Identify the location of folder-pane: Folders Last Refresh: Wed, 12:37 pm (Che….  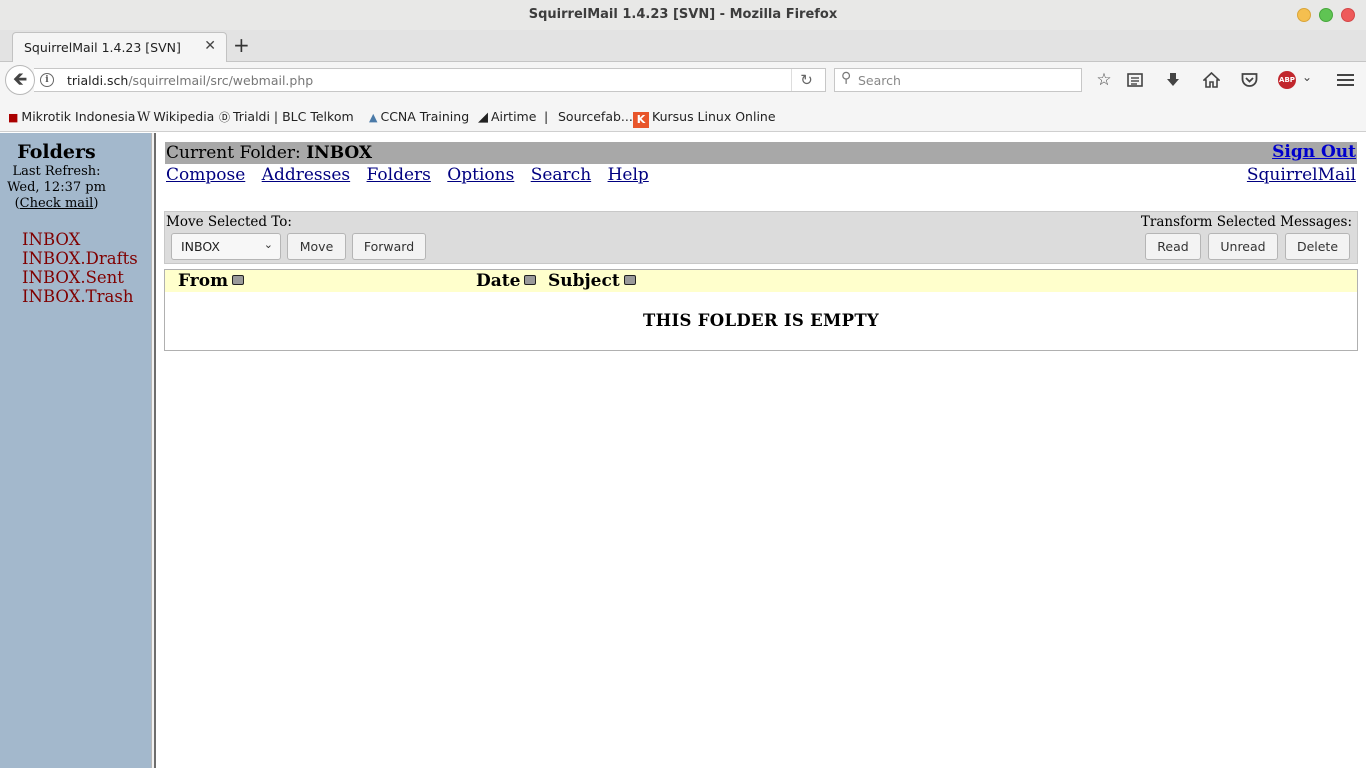
(75, 450).